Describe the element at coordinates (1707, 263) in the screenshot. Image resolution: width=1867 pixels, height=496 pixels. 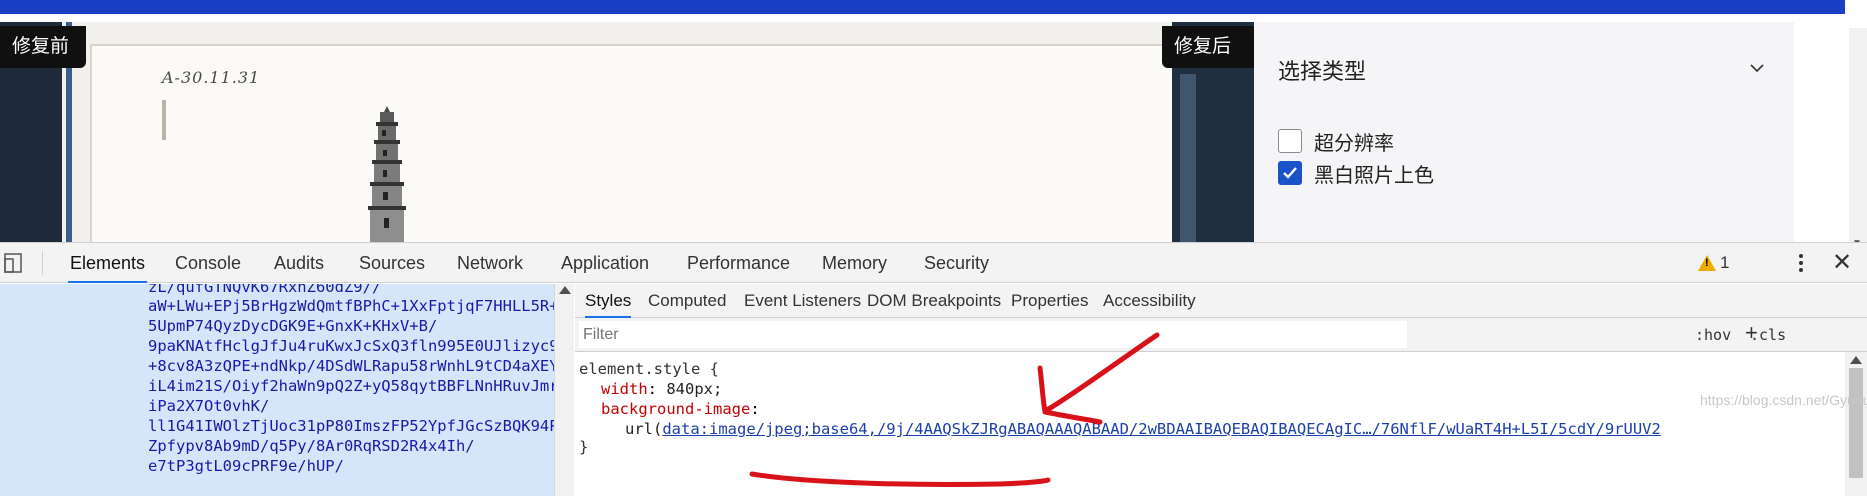
I see `warning-icon: !` at that location.